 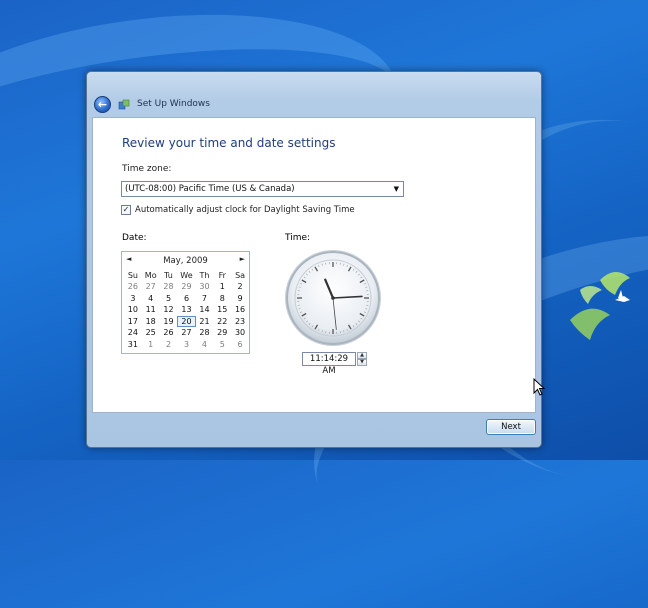 I want to click on calendar-day-label: 23, so click(x=240, y=321).